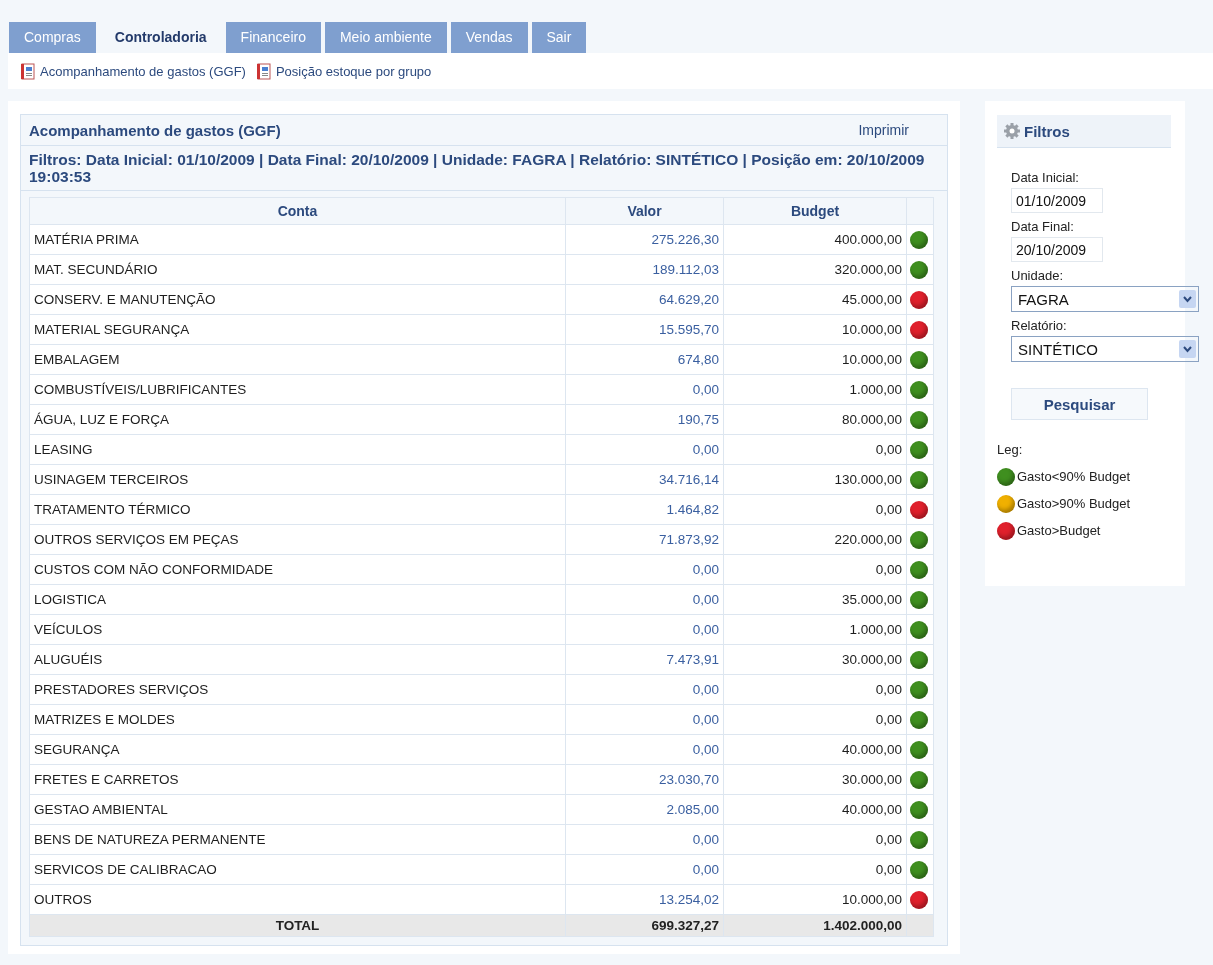 The image size is (1213, 965). Describe the element at coordinates (815, 239) in the screenshot. I see `budget-cell: 400.000,00` at that location.